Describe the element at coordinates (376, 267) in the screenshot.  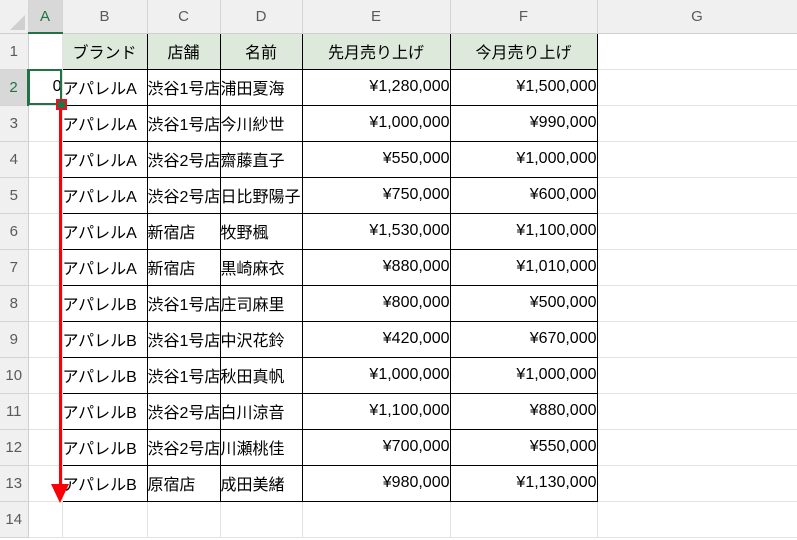
I see `cell-e7: ¥880,000` at that location.